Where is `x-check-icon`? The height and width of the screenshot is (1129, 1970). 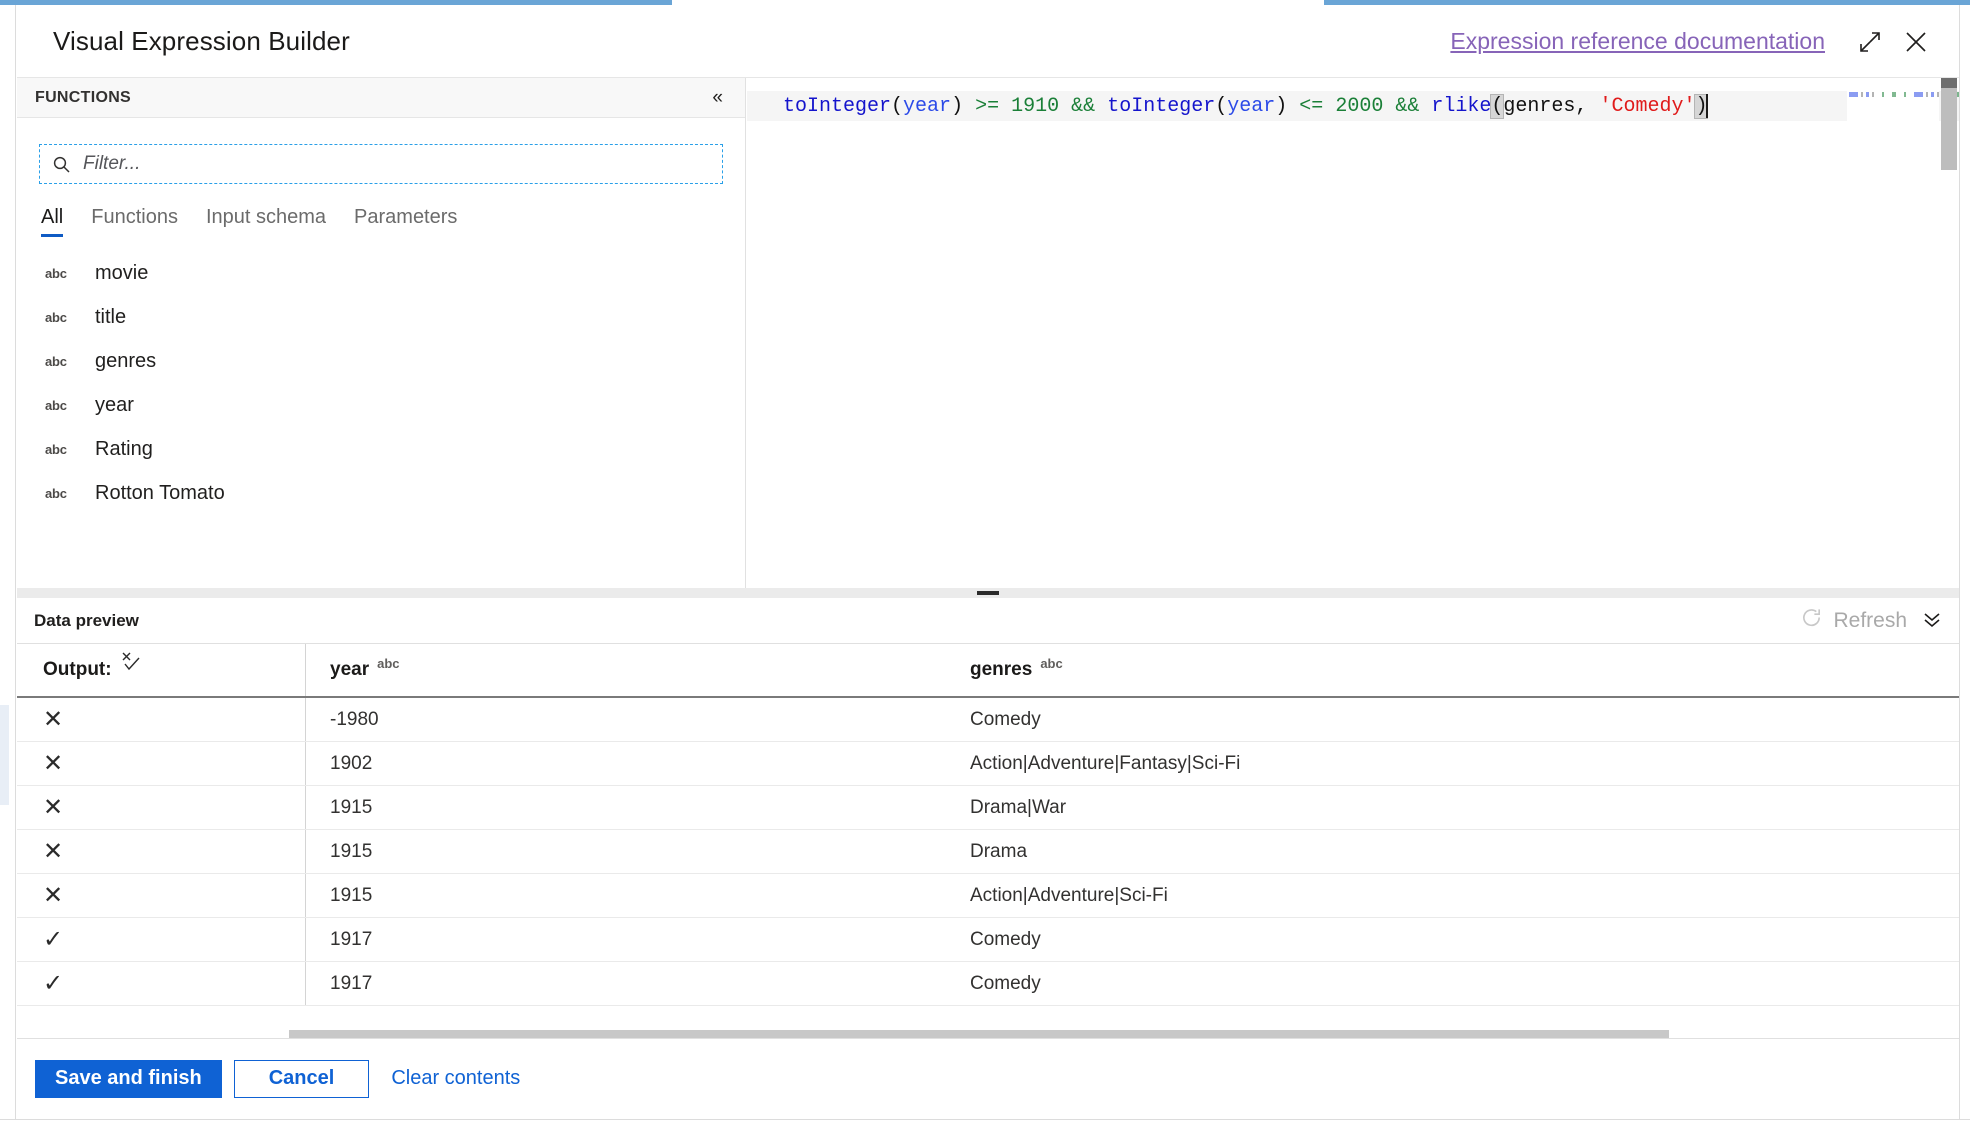 x-check-icon is located at coordinates (131, 663).